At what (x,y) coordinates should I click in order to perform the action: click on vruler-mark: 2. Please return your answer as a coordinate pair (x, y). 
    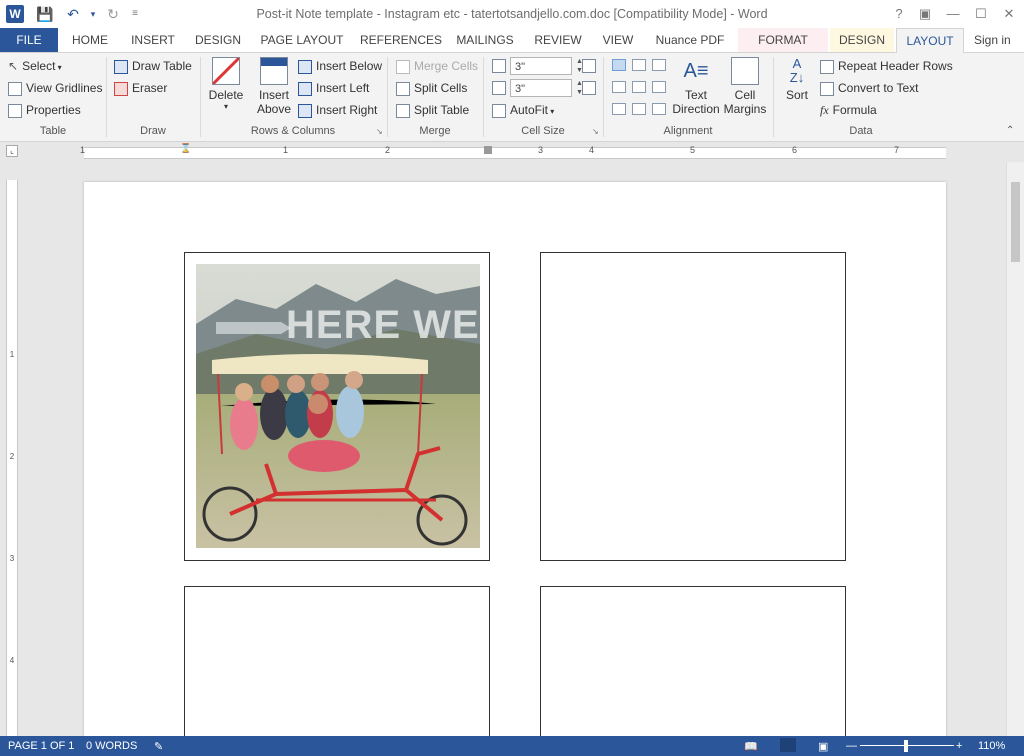
    Looking at the image, I should click on (12, 456).